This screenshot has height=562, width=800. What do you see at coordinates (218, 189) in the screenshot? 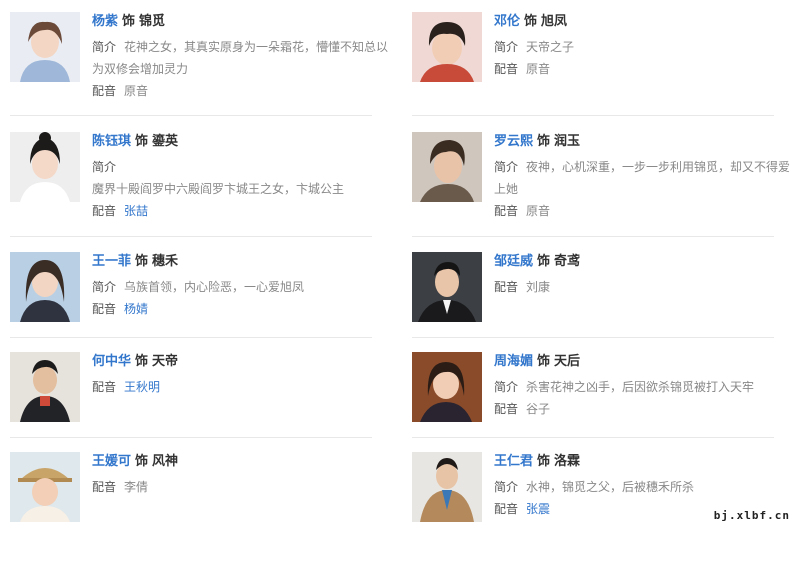
I see `intro-text: 魔界十殿阎罗中六殿阎罗卞城王之女，卞城公主` at bounding box center [218, 189].